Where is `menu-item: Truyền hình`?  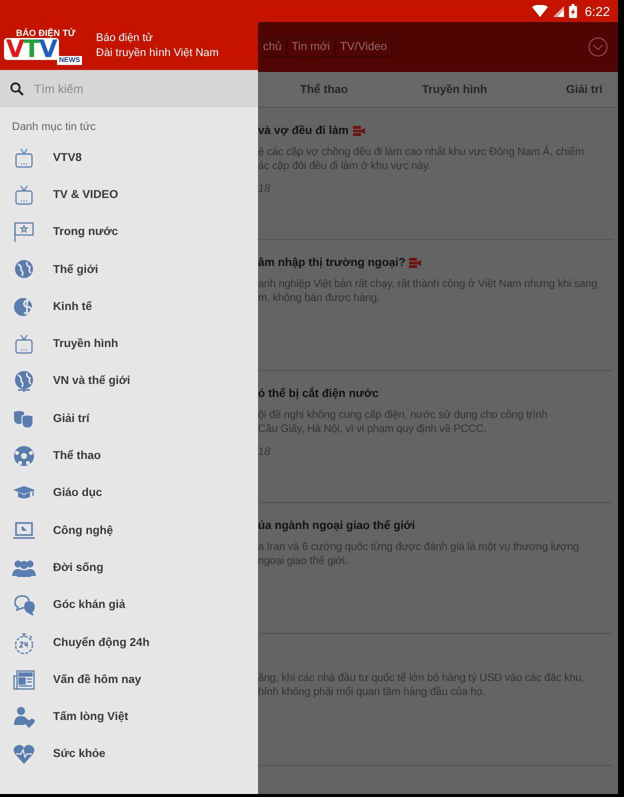 menu-item: Truyền hình is located at coordinates (129, 344).